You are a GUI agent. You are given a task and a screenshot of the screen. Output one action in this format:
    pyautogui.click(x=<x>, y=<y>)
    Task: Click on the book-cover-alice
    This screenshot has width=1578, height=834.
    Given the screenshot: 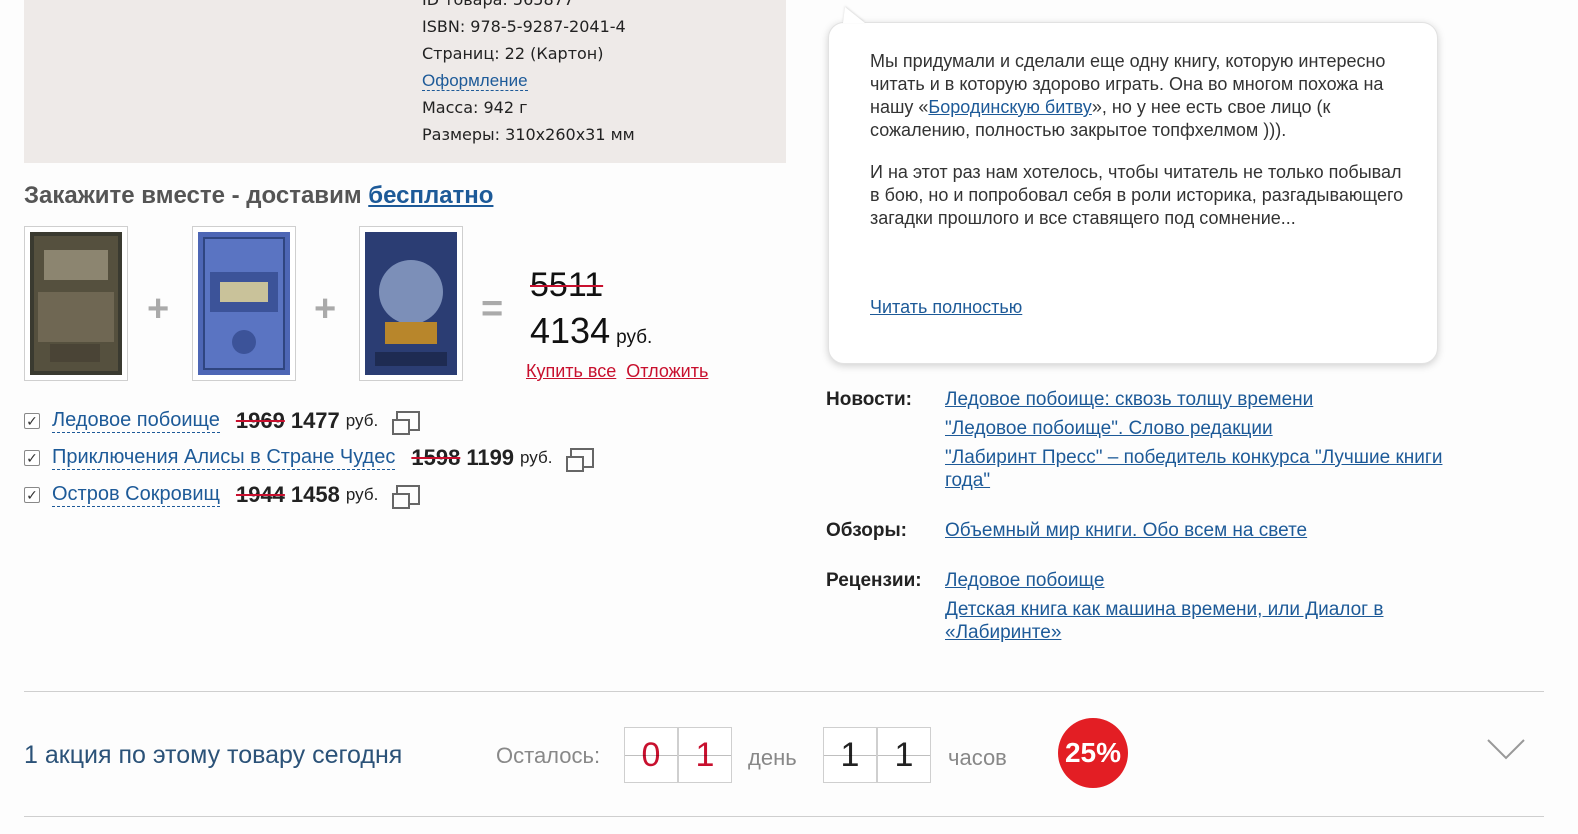 What is the action you would take?
    pyautogui.click(x=244, y=303)
    